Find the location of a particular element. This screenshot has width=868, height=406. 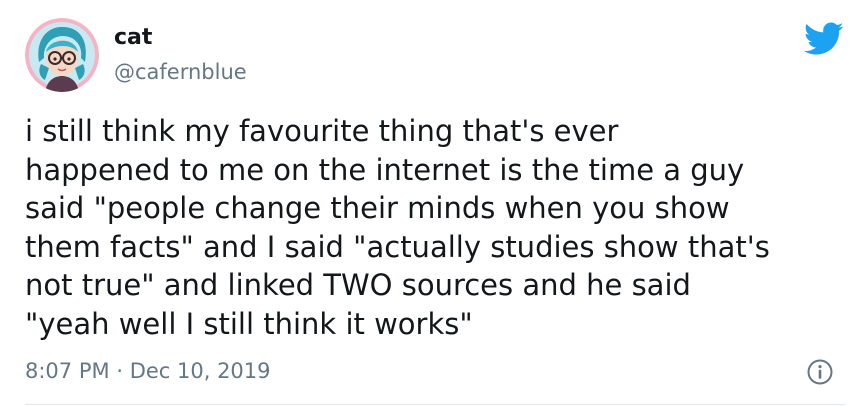

tweet-timestamp: 8:07 PM · Dec 10, 2019 is located at coordinates (148, 371).